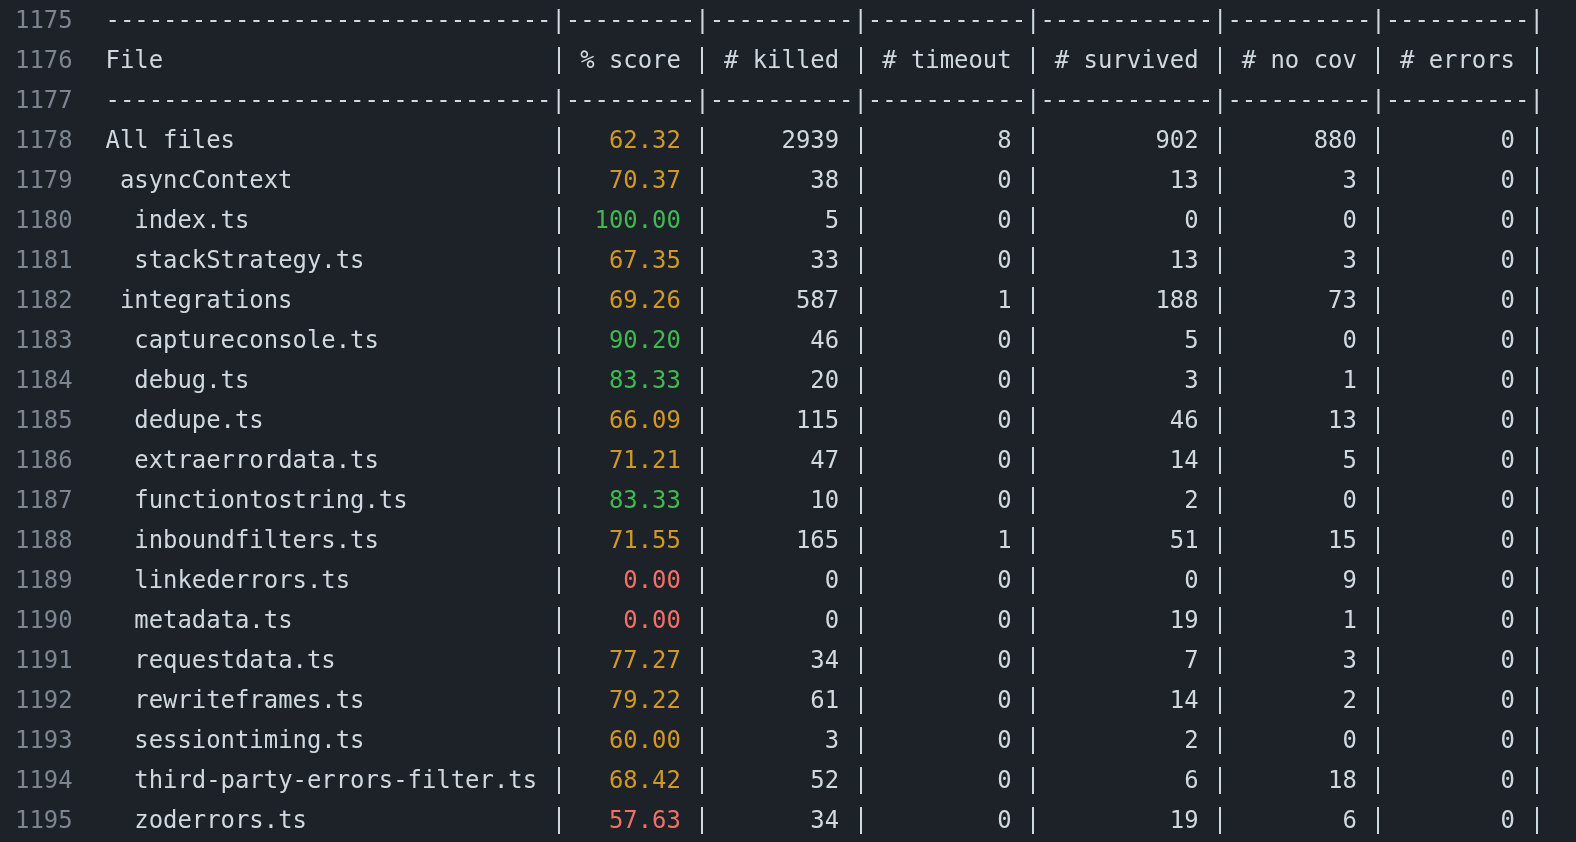 Image resolution: width=1576 pixels, height=842 pixels. I want to click on killed-count: 0, so click(832, 620).